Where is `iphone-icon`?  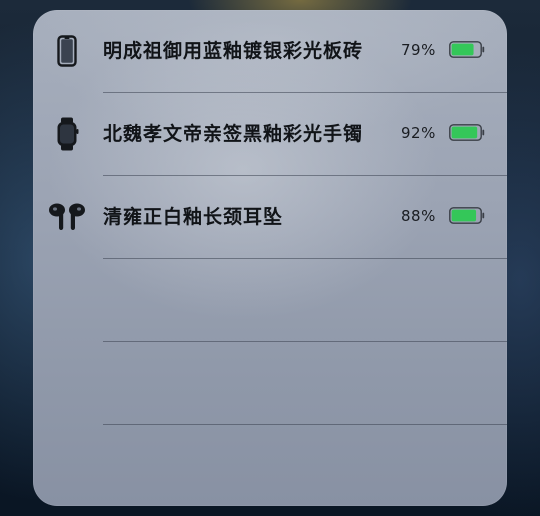 iphone-icon is located at coordinates (67, 51).